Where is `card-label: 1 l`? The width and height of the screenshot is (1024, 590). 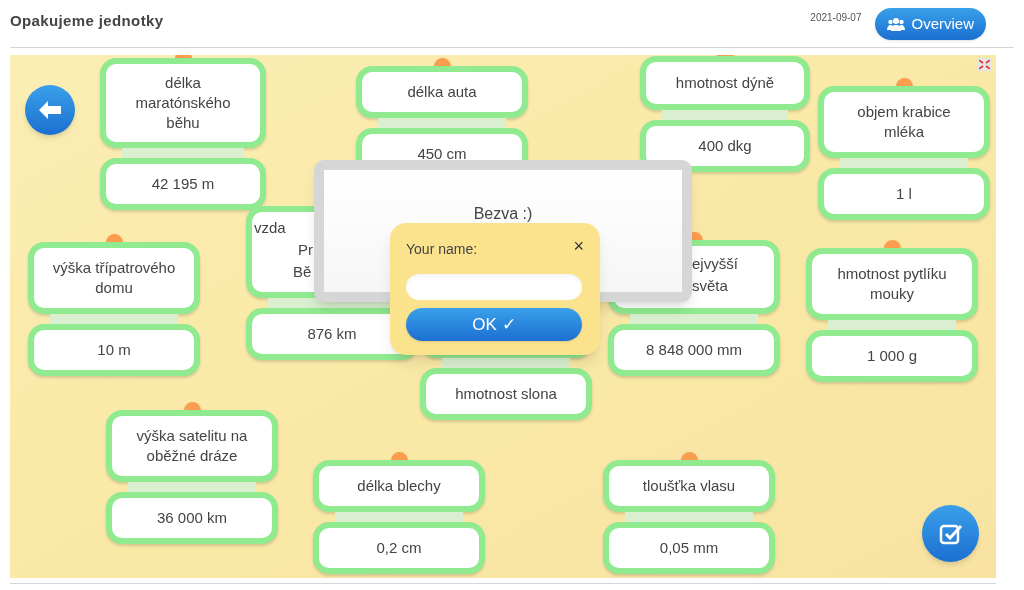 card-label: 1 l is located at coordinates (904, 194).